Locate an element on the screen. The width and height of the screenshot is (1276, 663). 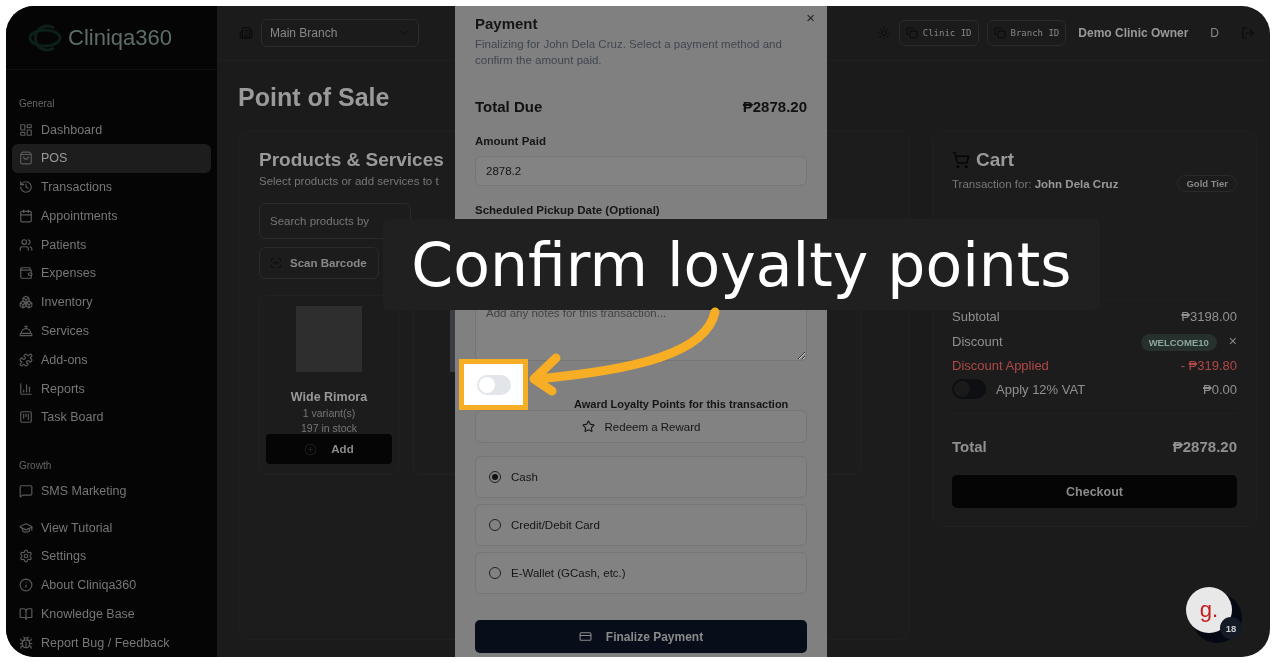
settings-icon is located at coordinates (26, 556).